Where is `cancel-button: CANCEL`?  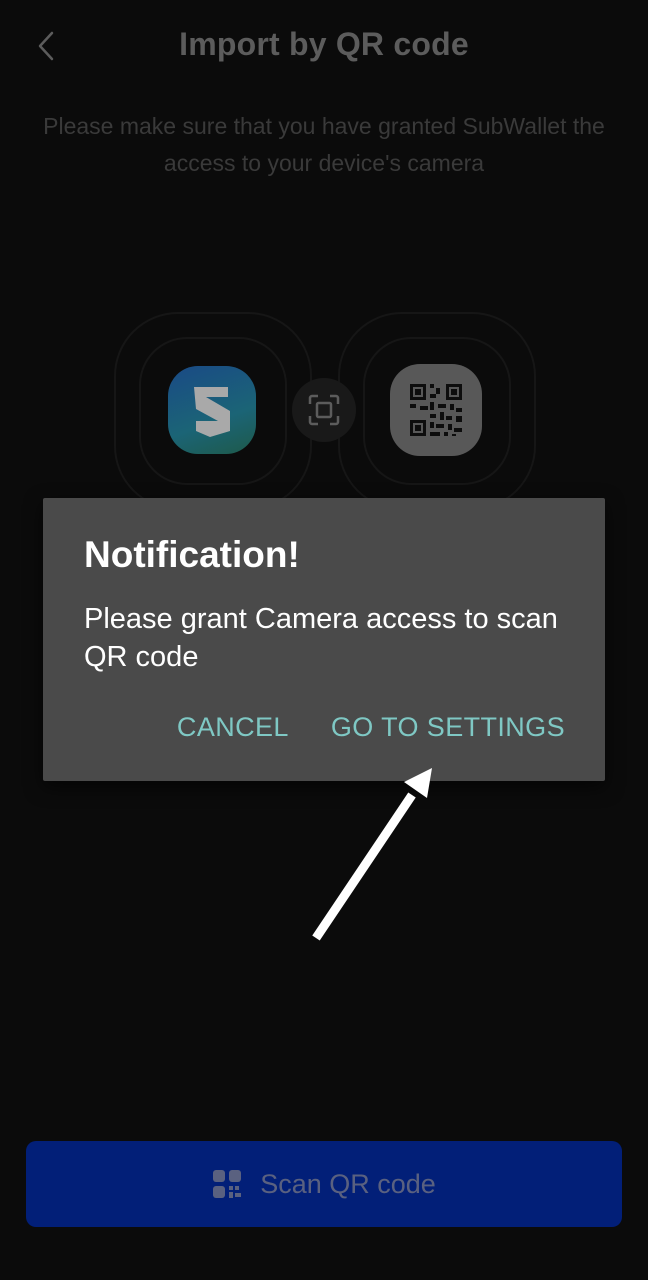 cancel-button: CANCEL is located at coordinates (233, 727).